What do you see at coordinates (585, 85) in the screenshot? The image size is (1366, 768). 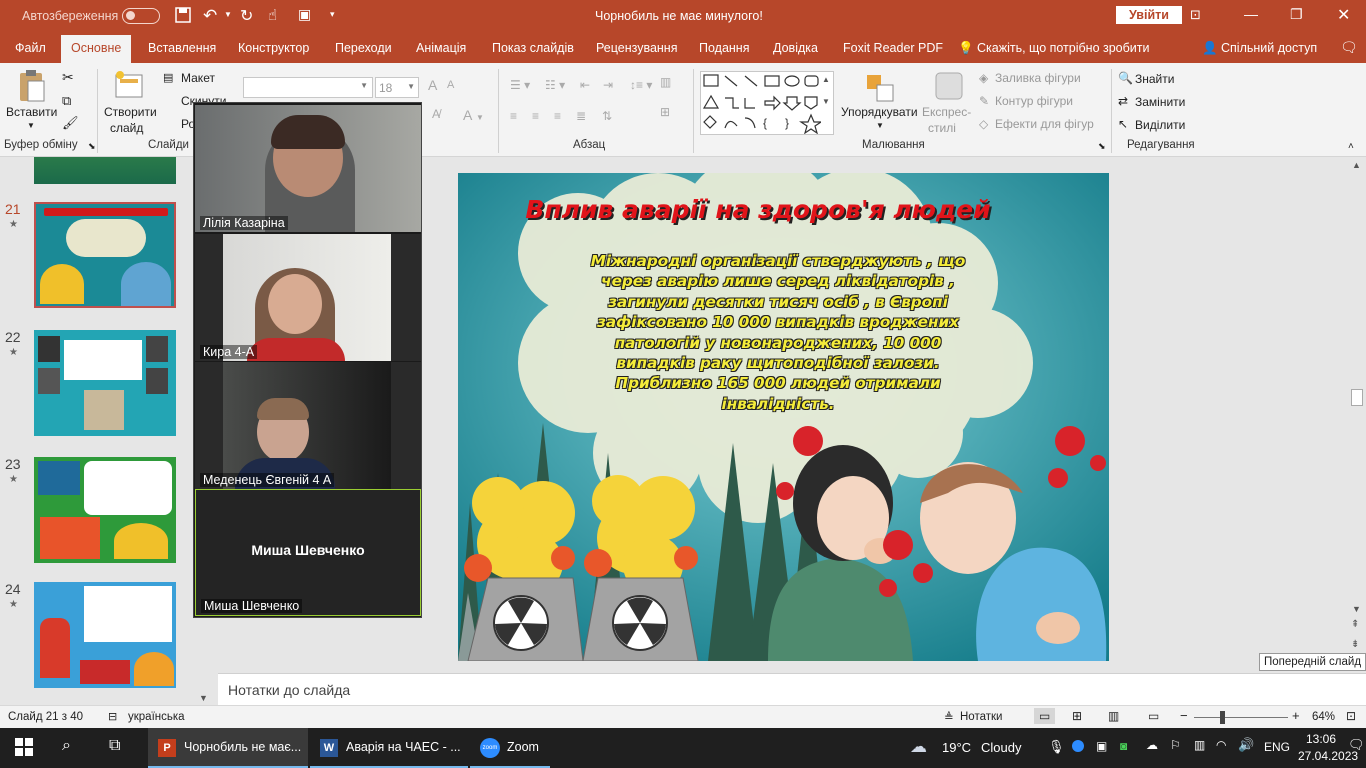 I see `decrease-indent-icon: ⇤` at bounding box center [585, 85].